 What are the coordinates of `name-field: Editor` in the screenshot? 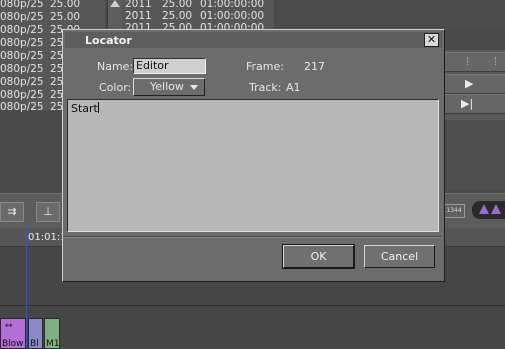 It's located at (169, 66).